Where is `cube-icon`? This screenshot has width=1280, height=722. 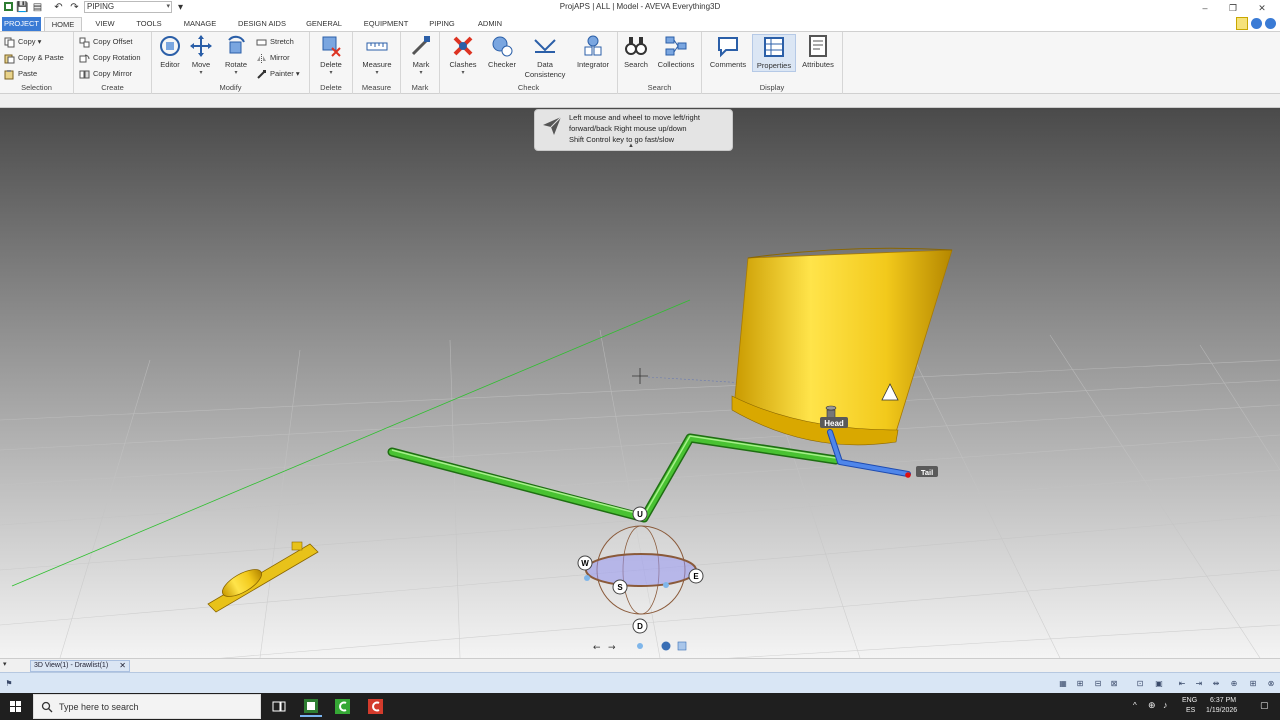
cube-icon is located at coordinates (682, 646).